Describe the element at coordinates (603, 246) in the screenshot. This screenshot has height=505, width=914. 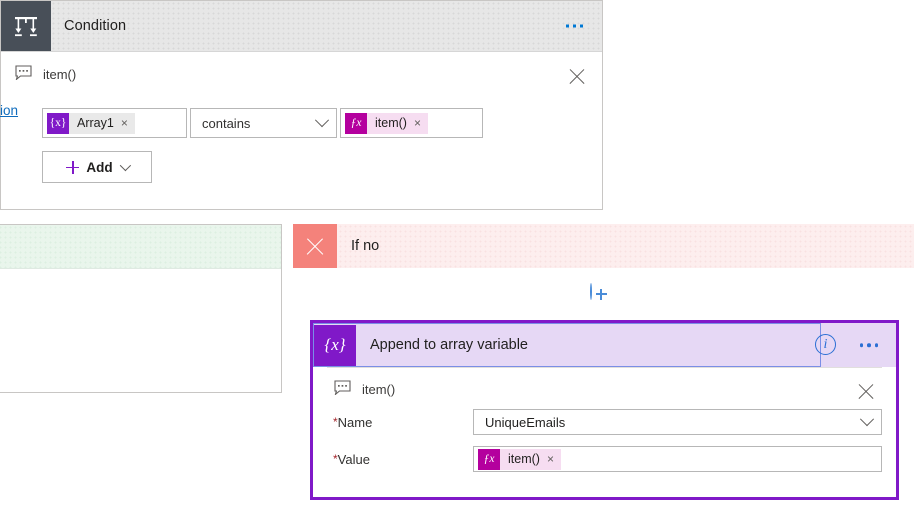
I see `if-no-header: If no` at that location.